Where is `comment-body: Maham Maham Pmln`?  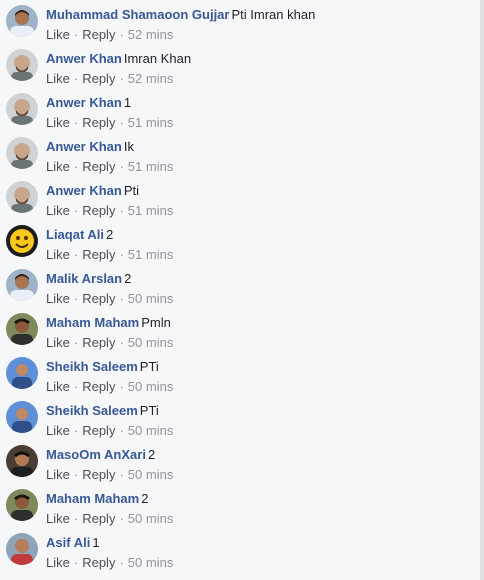
comment-body: Maham Maham Pmln is located at coordinates (261, 322).